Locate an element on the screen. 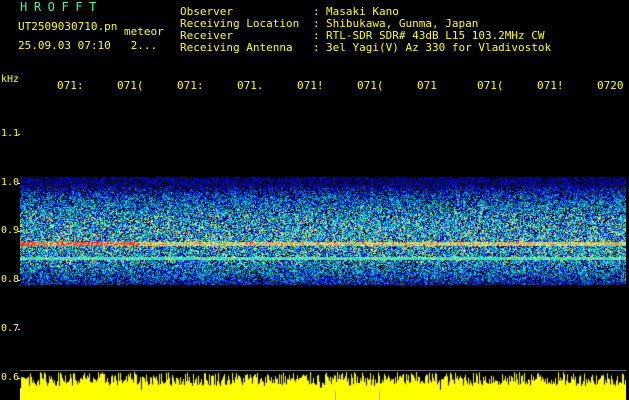 The width and height of the screenshot is (629, 400). y-tick-label: 1.0 is located at coordinates (10, 182).